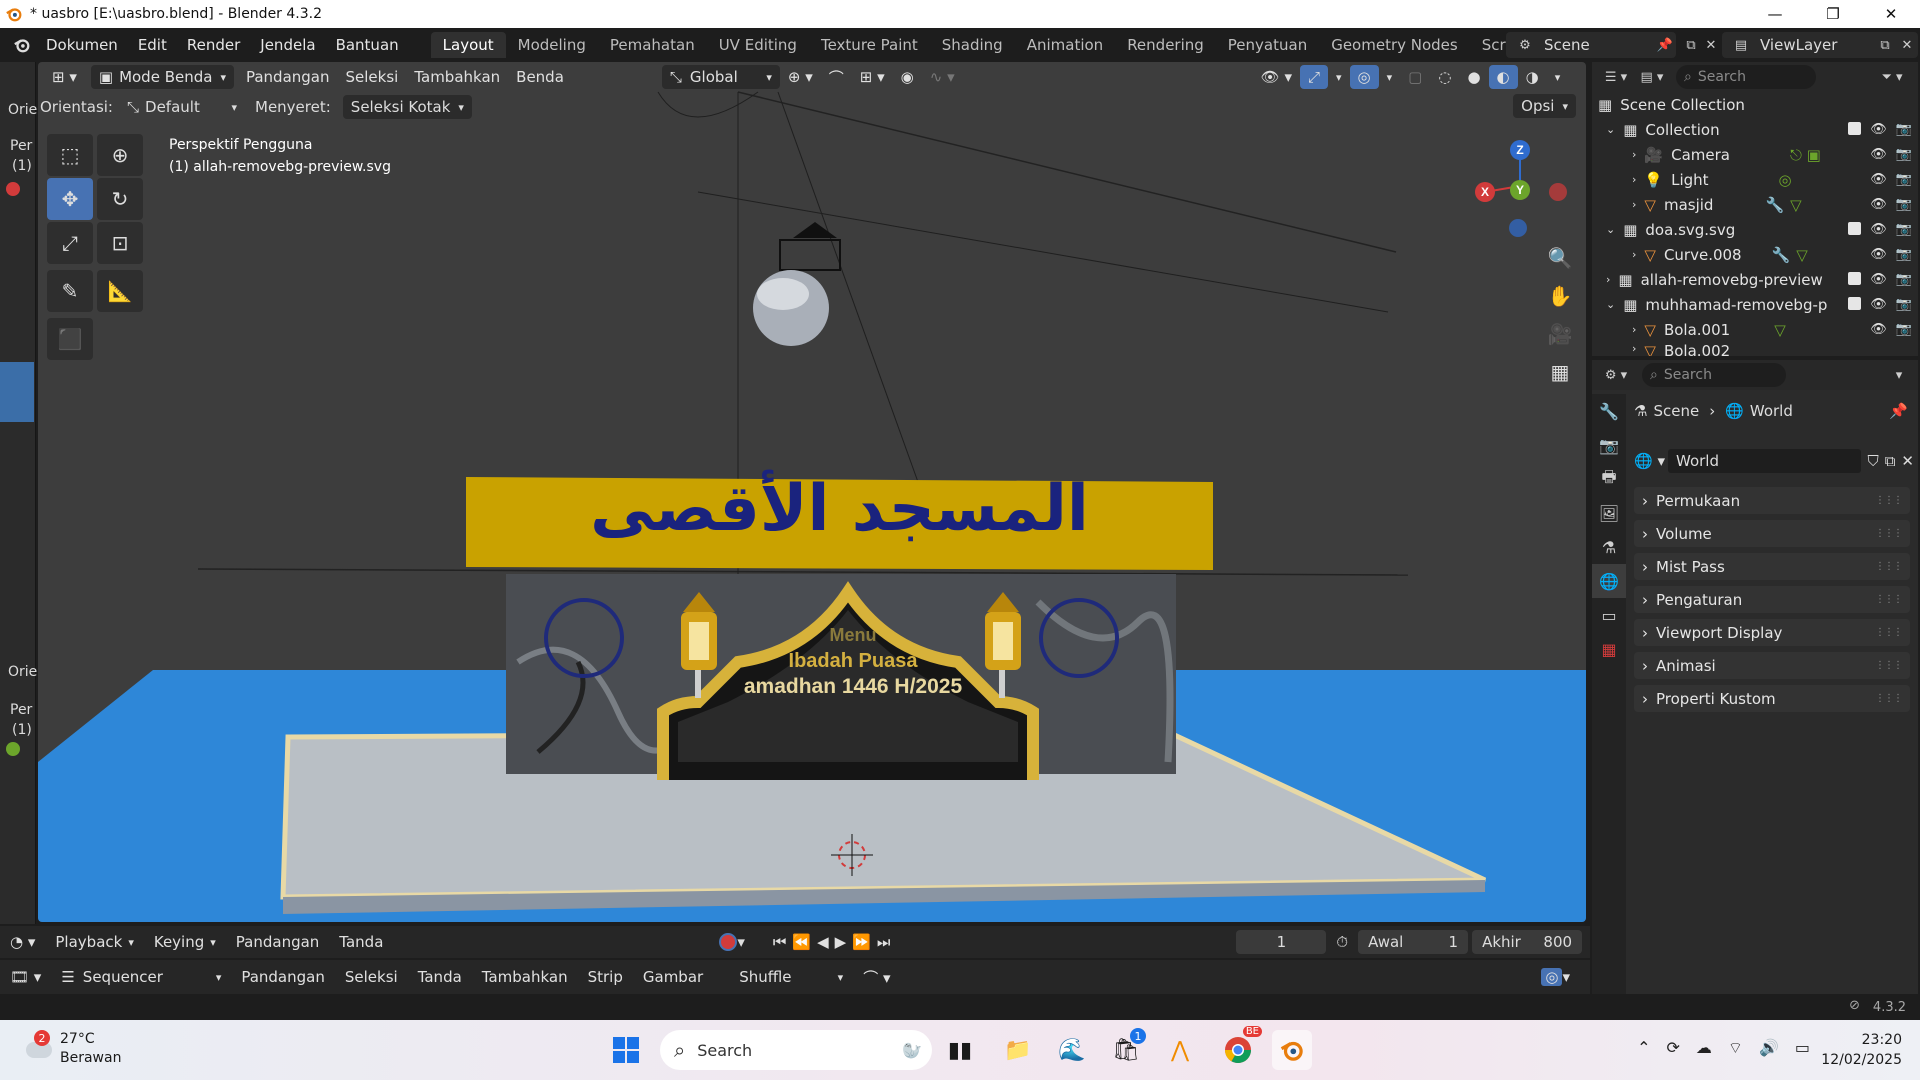 The height and width of the screenshot is (1080, 1920). Describe the element at coordinates (1755, 254) in the screenshot. I see `outliner-row-curve: › ▽ Curve.008 🔧 ▽ 👁 📷` at that location.